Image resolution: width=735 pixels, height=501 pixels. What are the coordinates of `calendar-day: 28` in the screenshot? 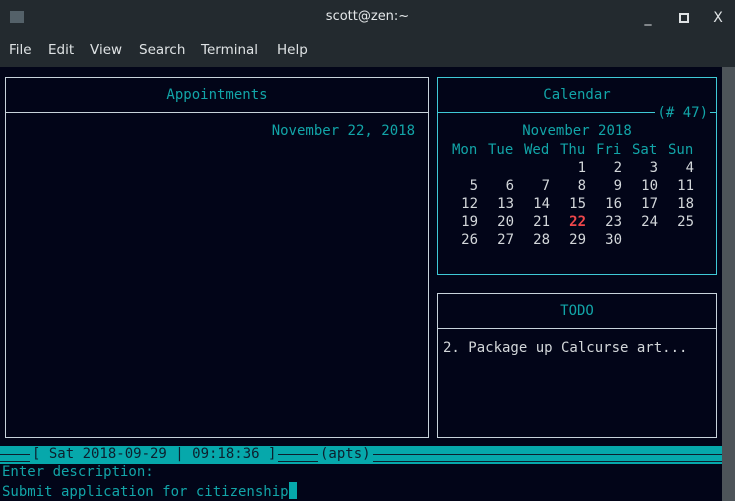 It's located at (540, 240).